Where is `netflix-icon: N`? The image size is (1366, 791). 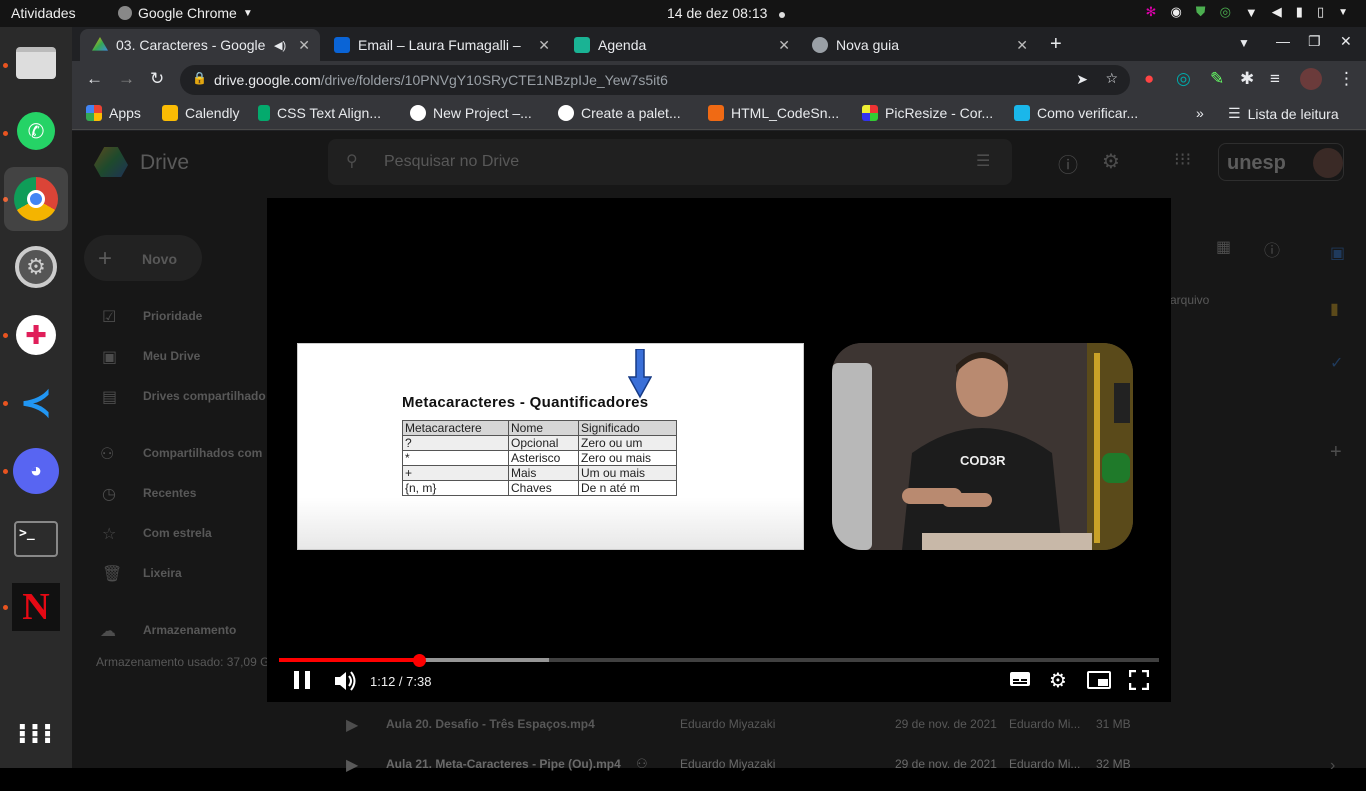
netflix-icon: N is located at coordinates (36, 607).